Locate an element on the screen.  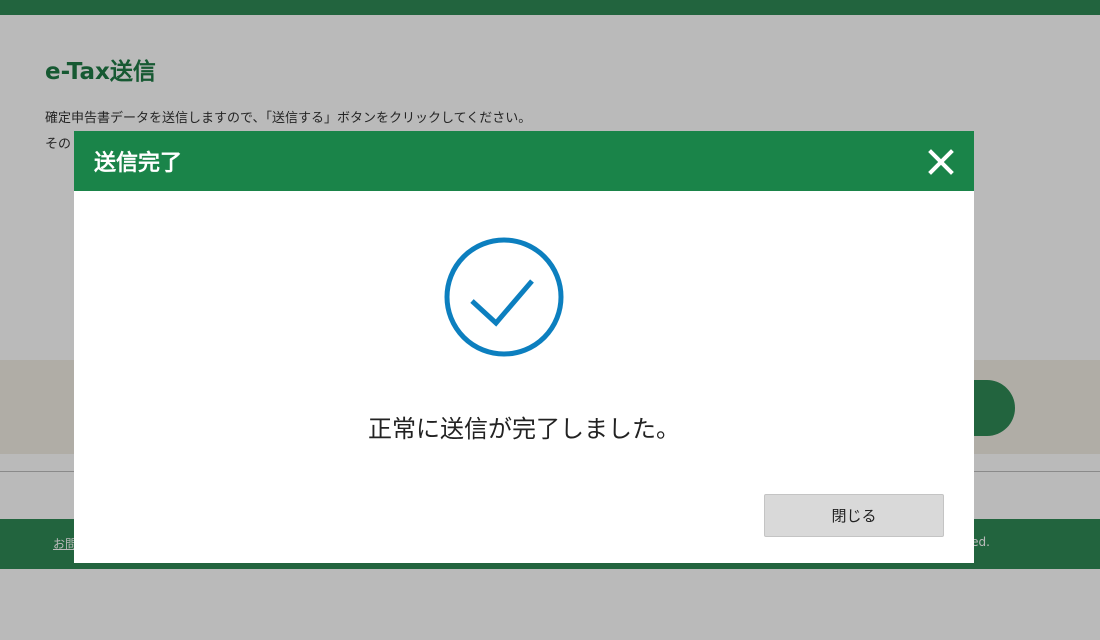
dialog-title: 送信完了 is located at coordinates (138, 163).